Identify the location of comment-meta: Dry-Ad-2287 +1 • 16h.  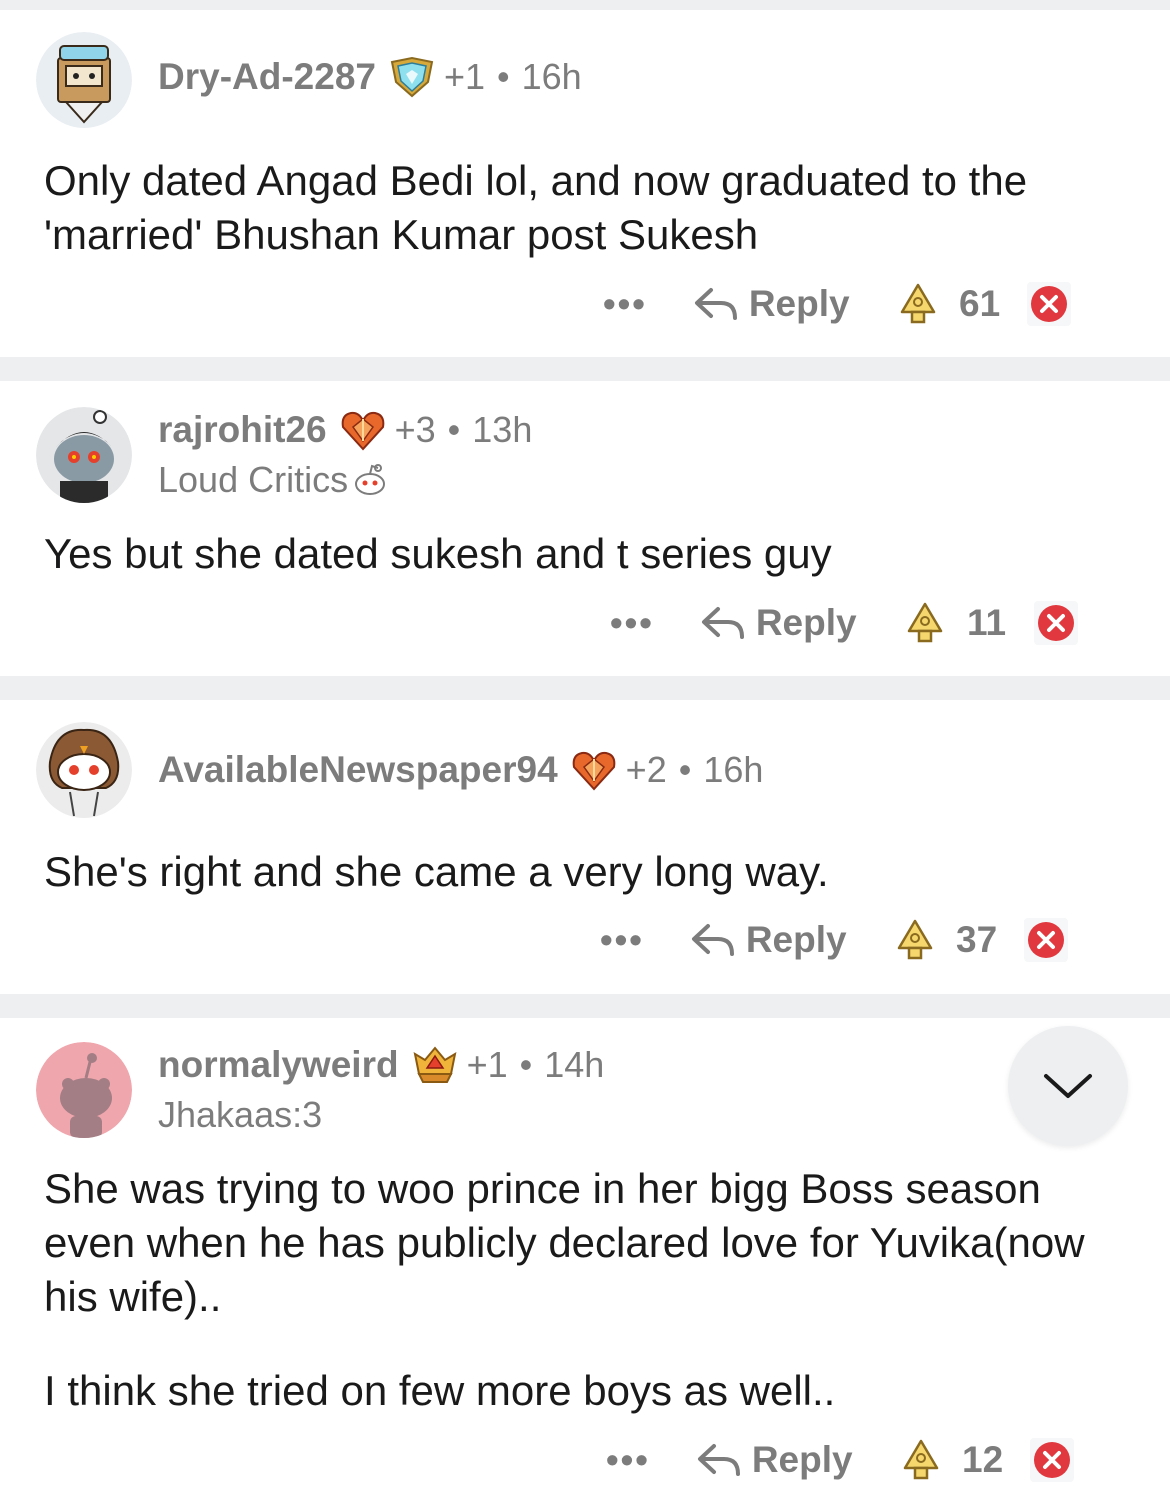
(370, 77).